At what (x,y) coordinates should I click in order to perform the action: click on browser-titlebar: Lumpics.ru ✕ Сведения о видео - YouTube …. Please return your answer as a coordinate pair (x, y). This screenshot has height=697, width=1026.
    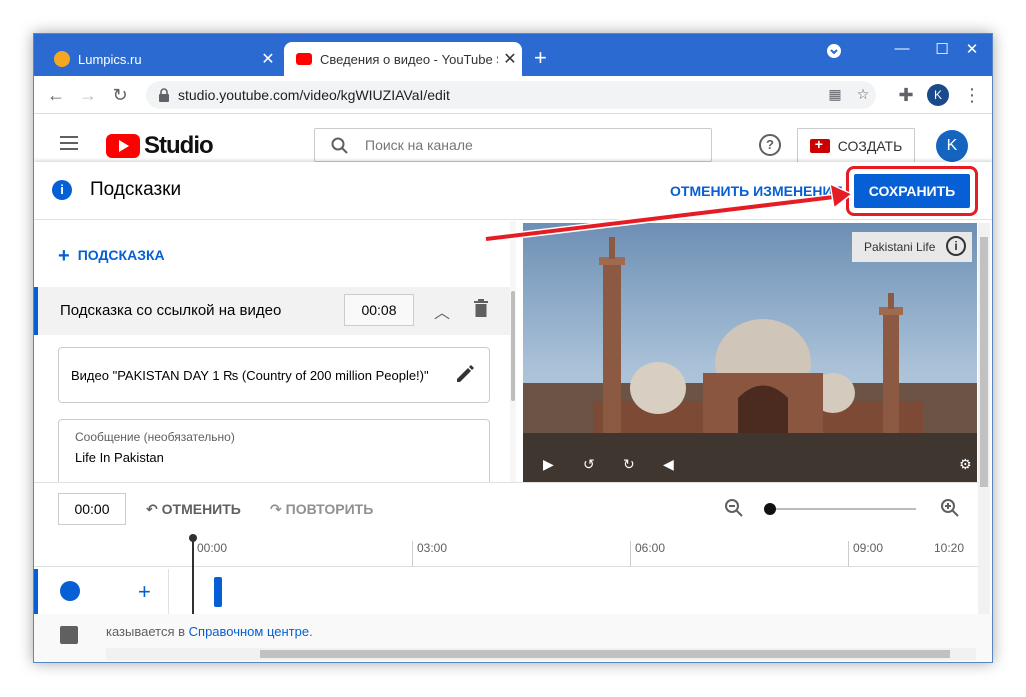
    Looking at the image, I should click on (513, 55).